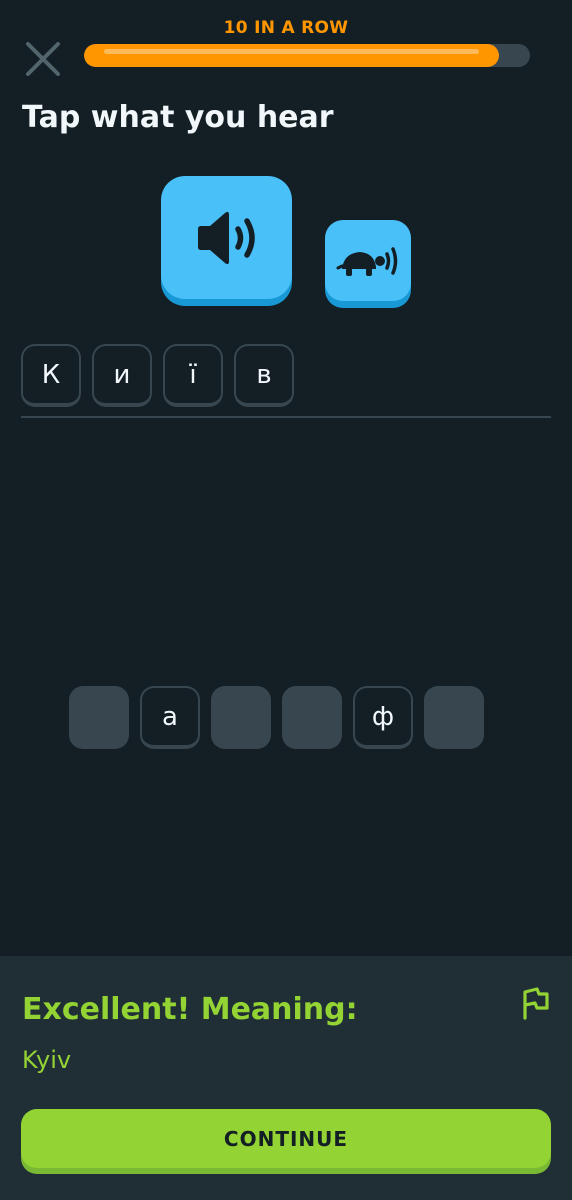  Describe the element at coordinates (383, 717) in the screenshot. I see `word-bank-tile: ф` at that location.